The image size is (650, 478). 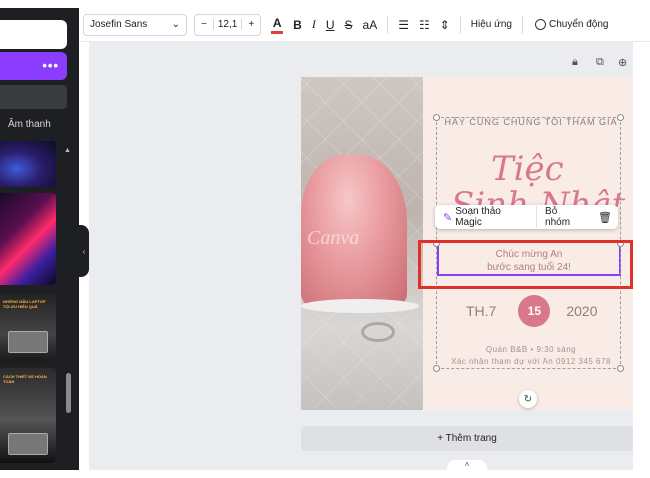 What do you see at coordinates (564, 217) in the screenshot?
I see `ungroup-button: Bỏ nhóm` at bounding box center [564, 217].